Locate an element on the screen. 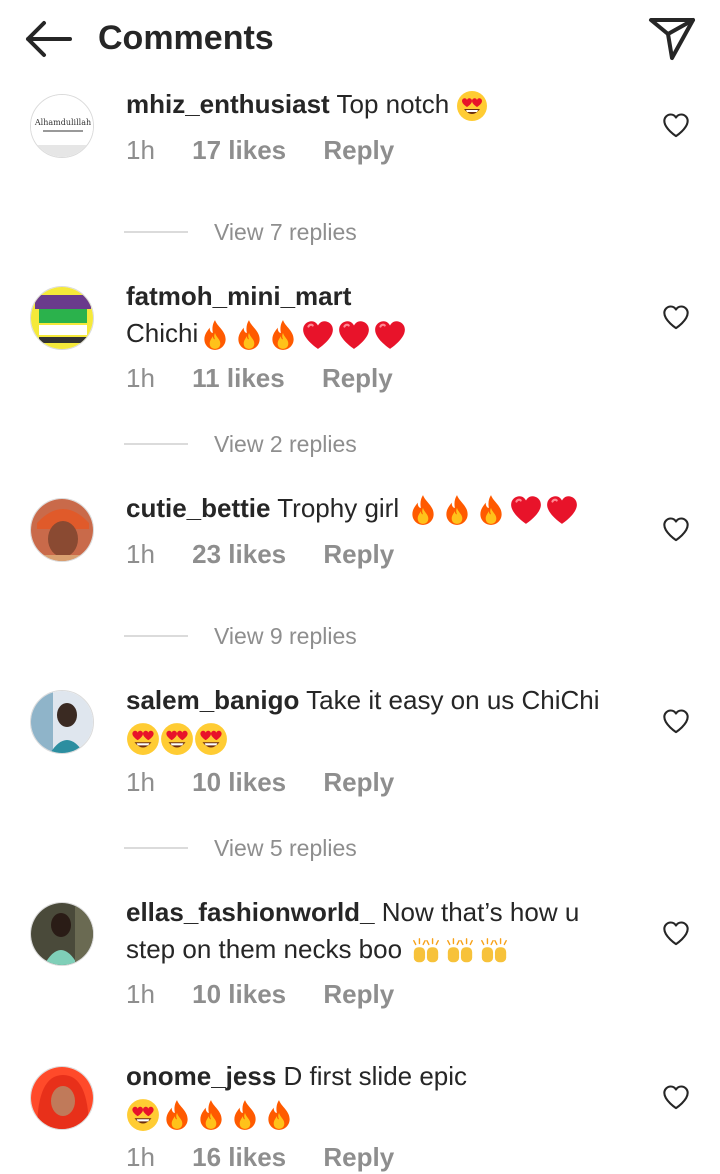  likes-count: 23 likes is located at coordinates (239, 554).